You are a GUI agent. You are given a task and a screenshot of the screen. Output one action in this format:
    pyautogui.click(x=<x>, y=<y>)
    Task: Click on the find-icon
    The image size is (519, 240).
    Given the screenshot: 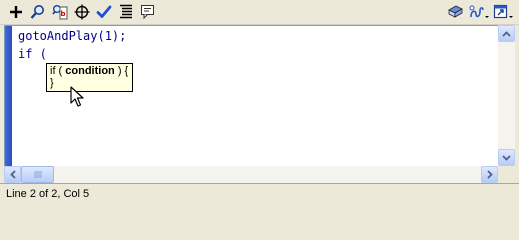 What is the action you would take?
    pyautogui.click(x=37, y=11)
    